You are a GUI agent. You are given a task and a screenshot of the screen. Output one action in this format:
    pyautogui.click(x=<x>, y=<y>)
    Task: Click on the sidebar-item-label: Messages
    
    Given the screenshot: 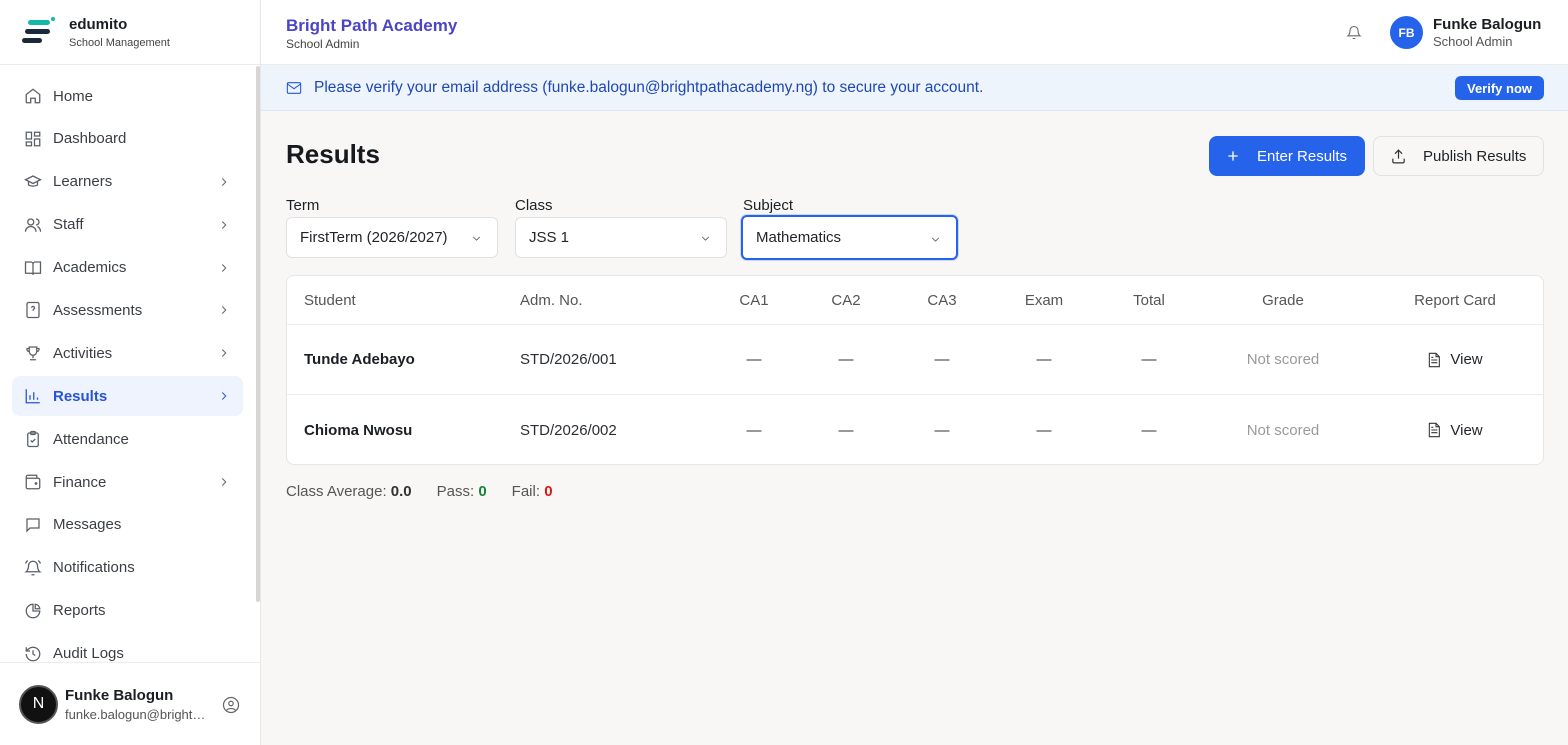 What is the action you would take?
    pyautogui.click(x=87, y=525)
    